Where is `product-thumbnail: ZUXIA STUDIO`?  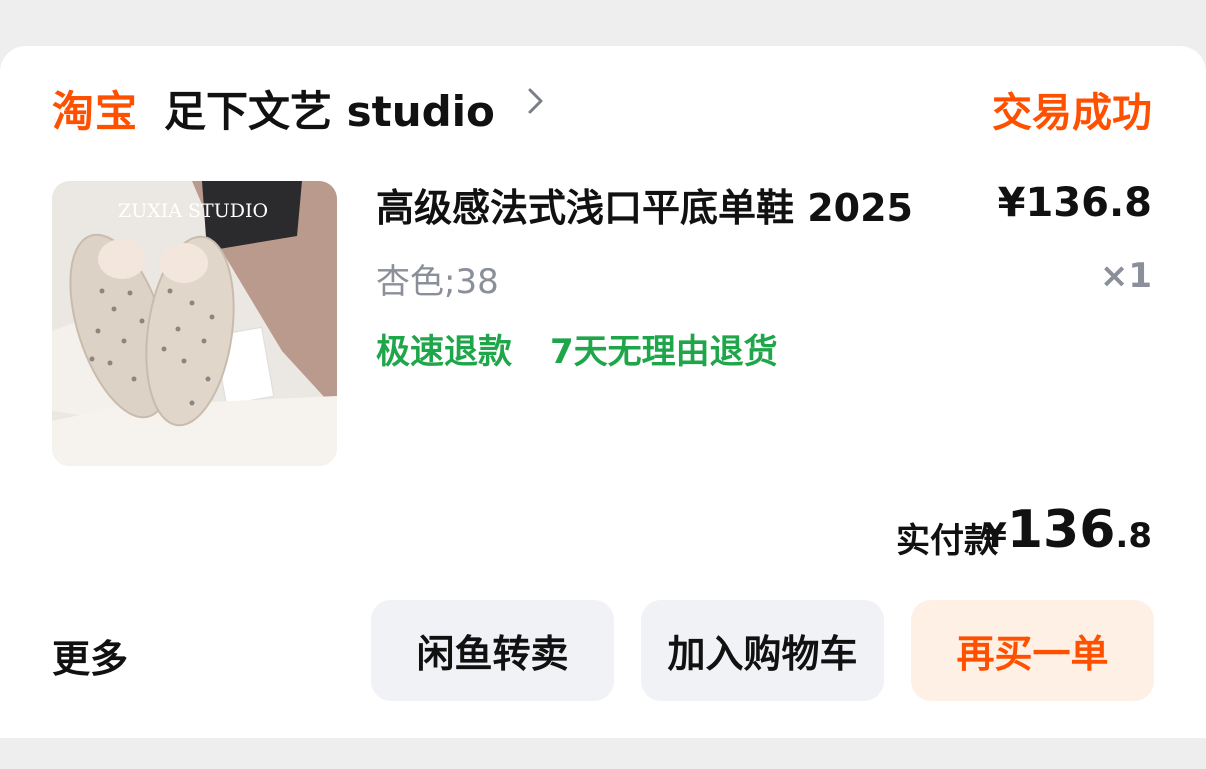
product-thumbnail: ZUXIA STUDIO is located at coordinates (194, 323).